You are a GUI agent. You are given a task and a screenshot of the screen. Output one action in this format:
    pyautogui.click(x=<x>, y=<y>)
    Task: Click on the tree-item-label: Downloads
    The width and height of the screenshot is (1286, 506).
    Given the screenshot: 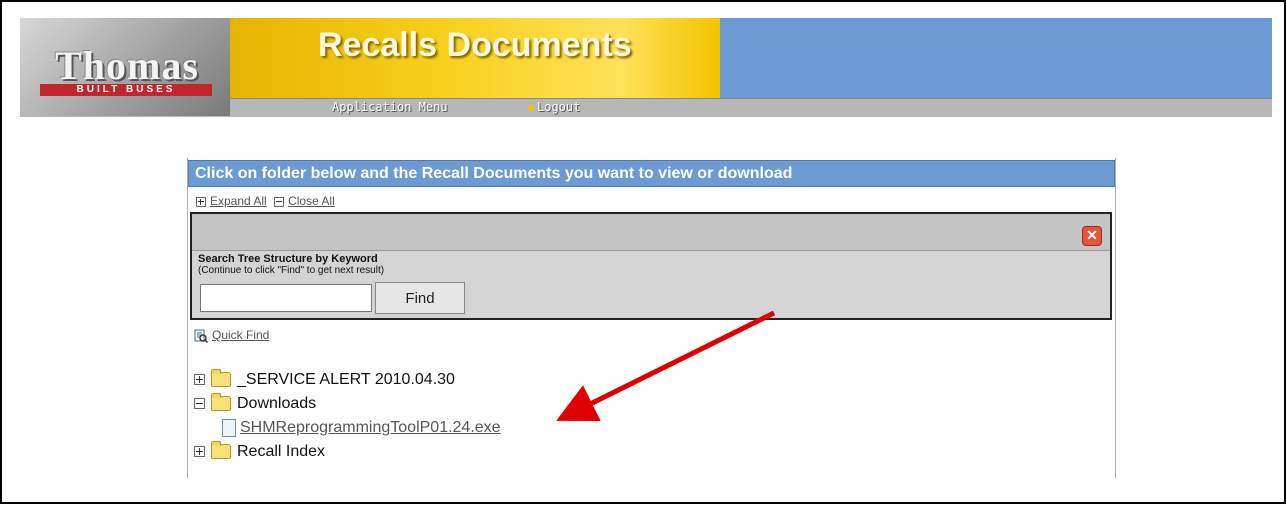 What is the action you would take?
    pyautogui.click(x=277, y=403)
    